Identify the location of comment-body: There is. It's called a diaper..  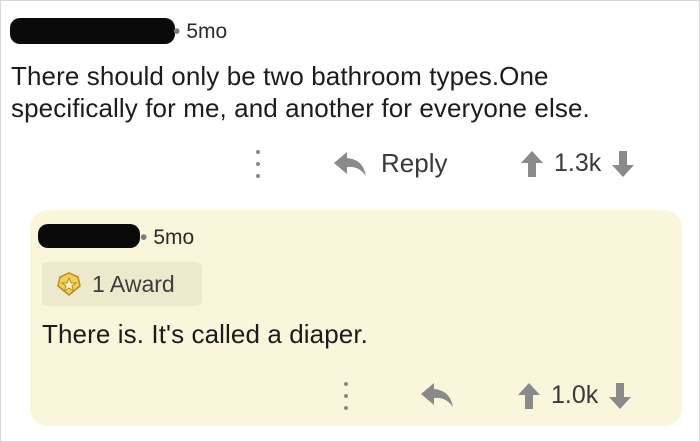
(205, 334).